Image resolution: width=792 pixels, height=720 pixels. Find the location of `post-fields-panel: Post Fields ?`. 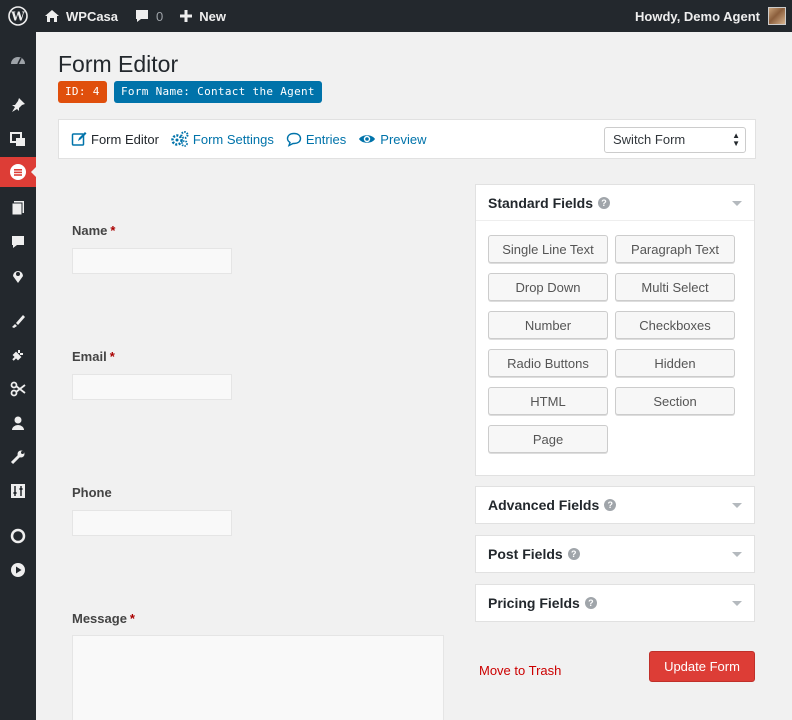

post-fields-panel: Post Fields ? is located at coordinates (615, 554).